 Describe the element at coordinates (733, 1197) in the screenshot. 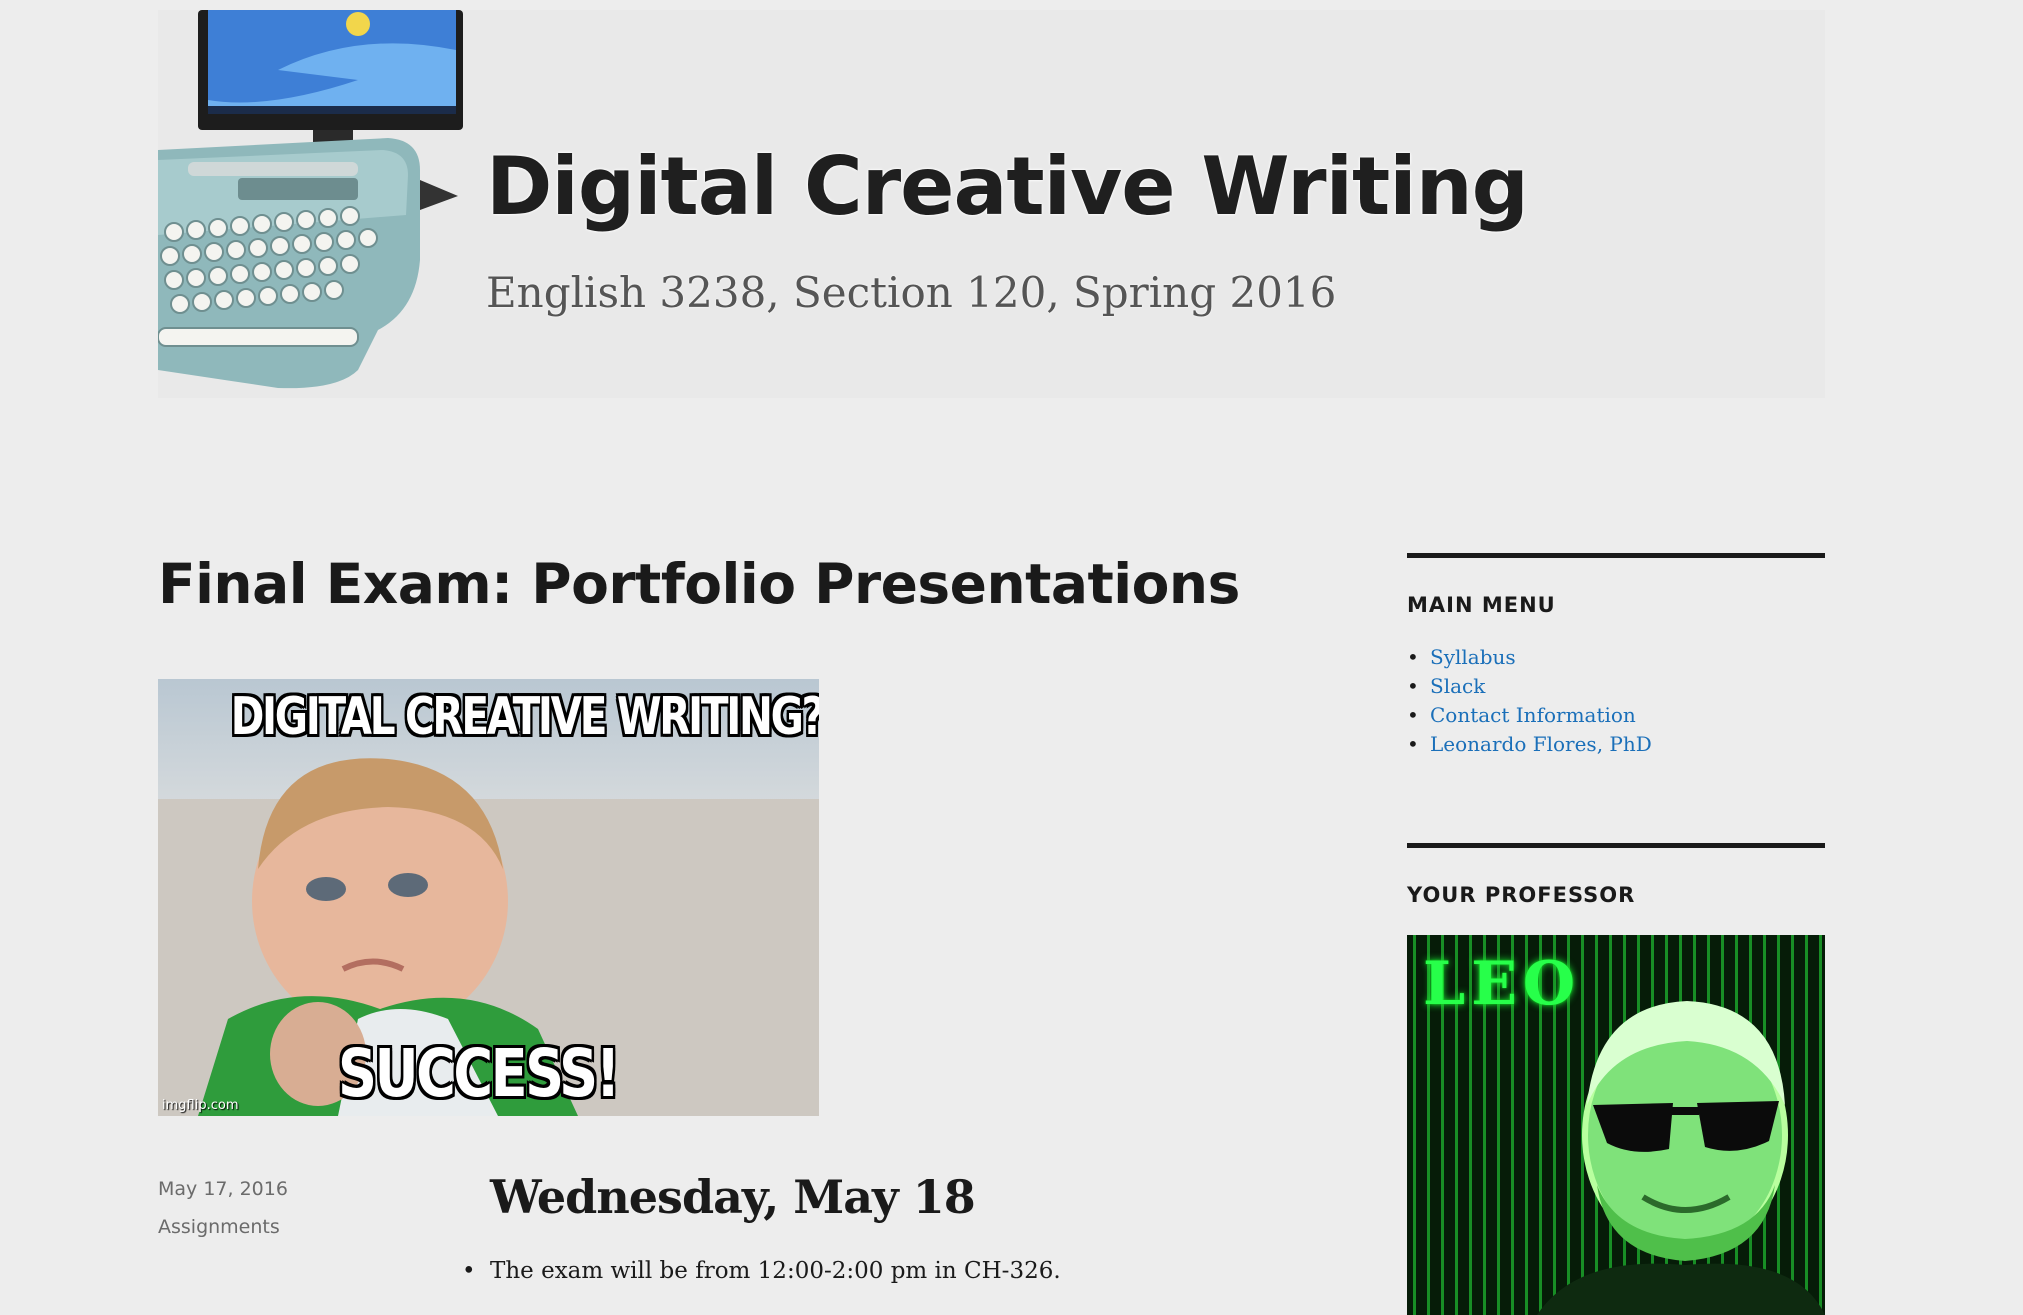

I see `content-heading: Wednesday, May 18` at that location.